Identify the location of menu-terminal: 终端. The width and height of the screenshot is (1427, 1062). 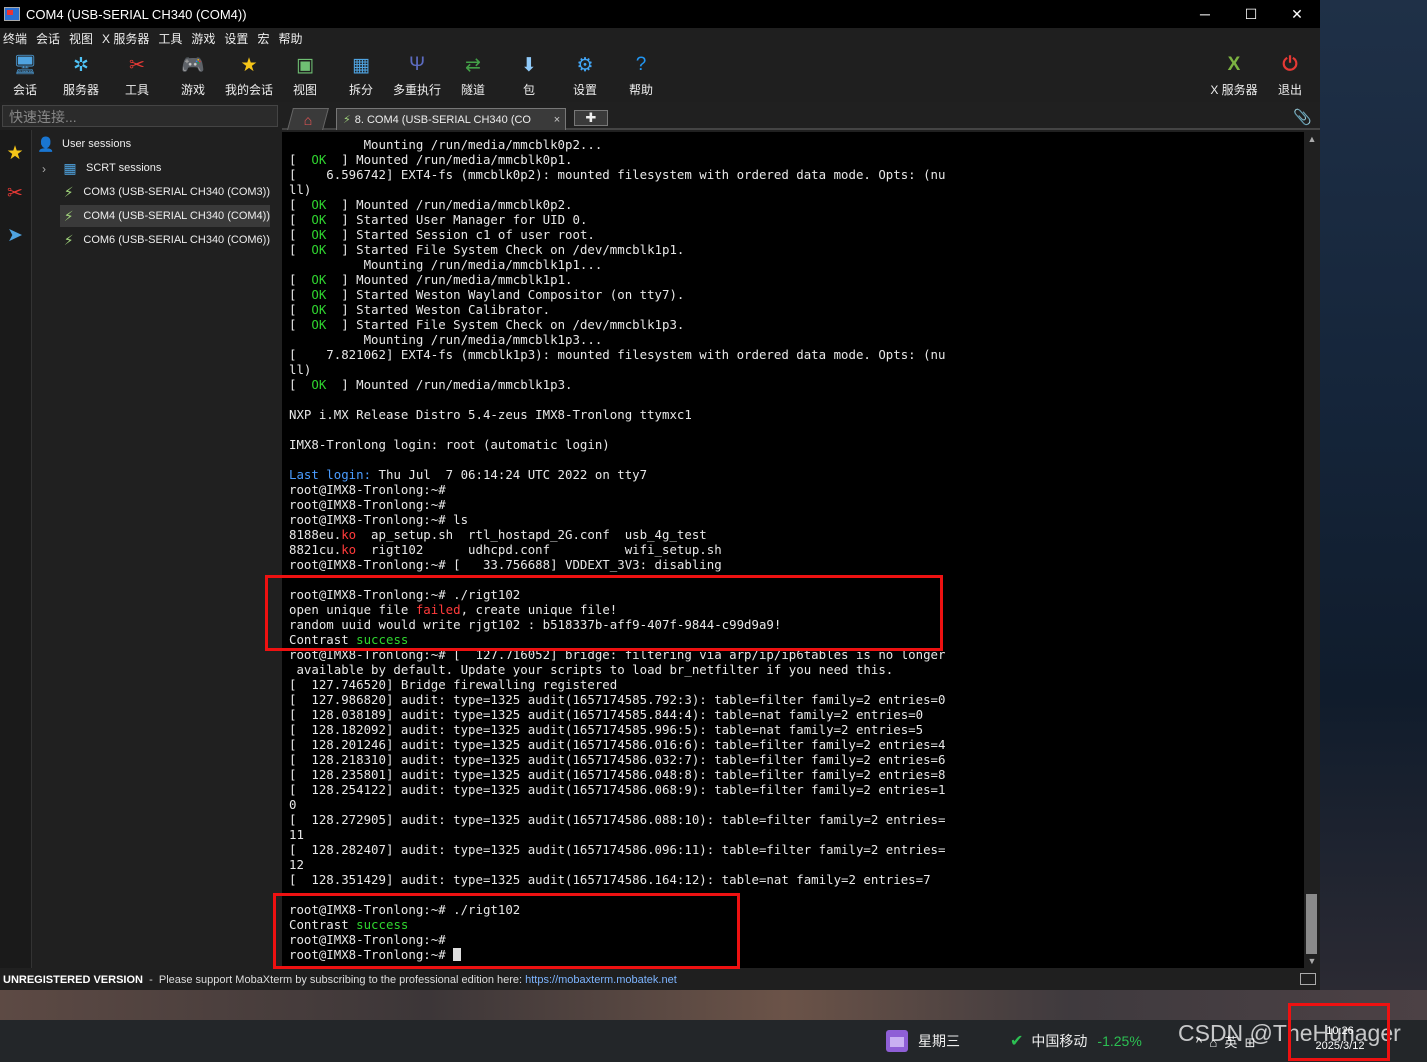
(16, 38).